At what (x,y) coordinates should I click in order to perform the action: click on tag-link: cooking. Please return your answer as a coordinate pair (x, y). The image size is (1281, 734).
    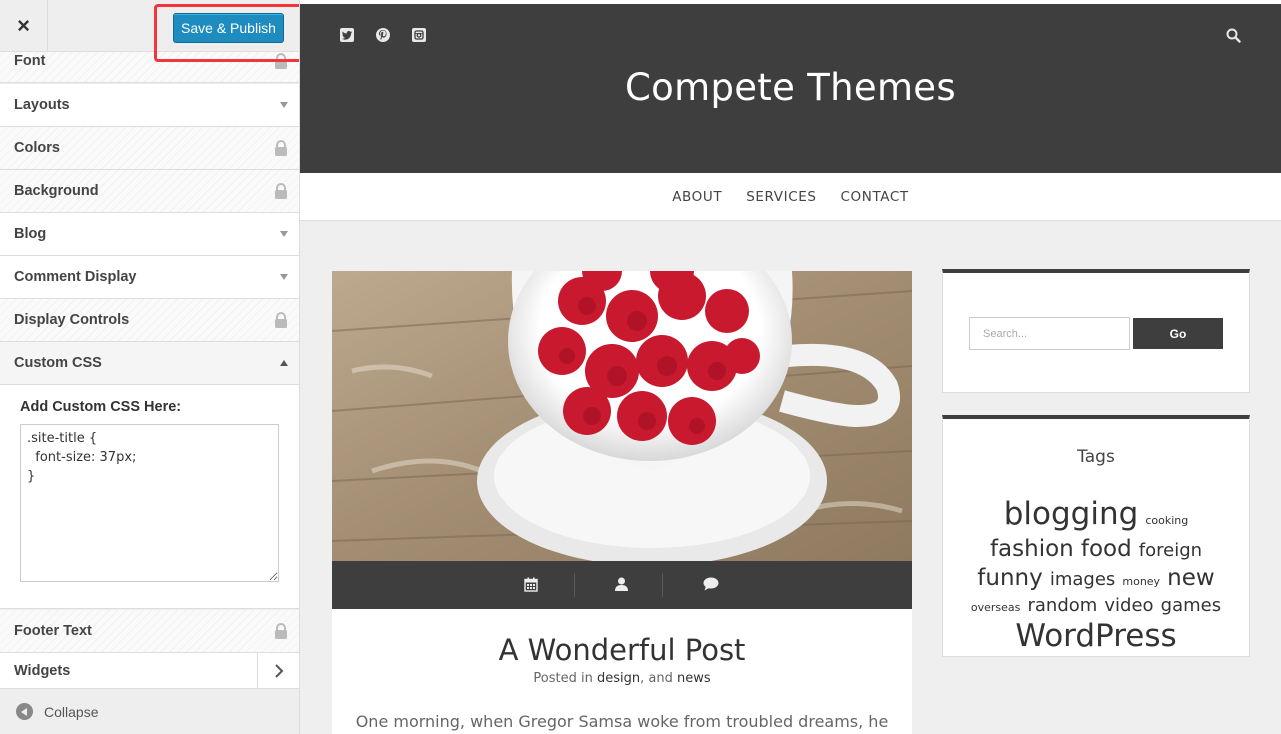
    Looking at the image, I should click on (1166, 520).